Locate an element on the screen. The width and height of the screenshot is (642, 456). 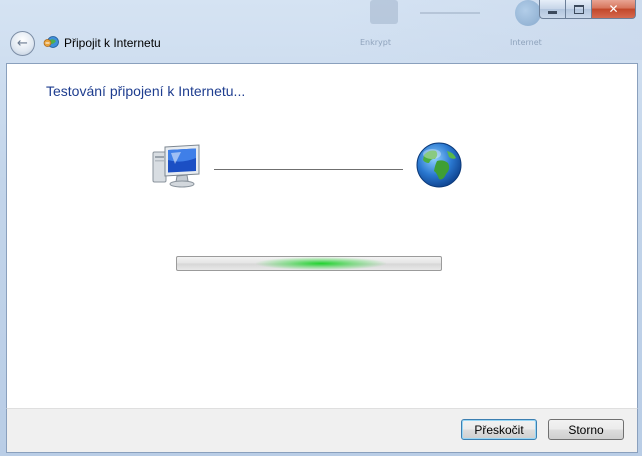
close-button: ✕ is located at coordinates (614, 9).